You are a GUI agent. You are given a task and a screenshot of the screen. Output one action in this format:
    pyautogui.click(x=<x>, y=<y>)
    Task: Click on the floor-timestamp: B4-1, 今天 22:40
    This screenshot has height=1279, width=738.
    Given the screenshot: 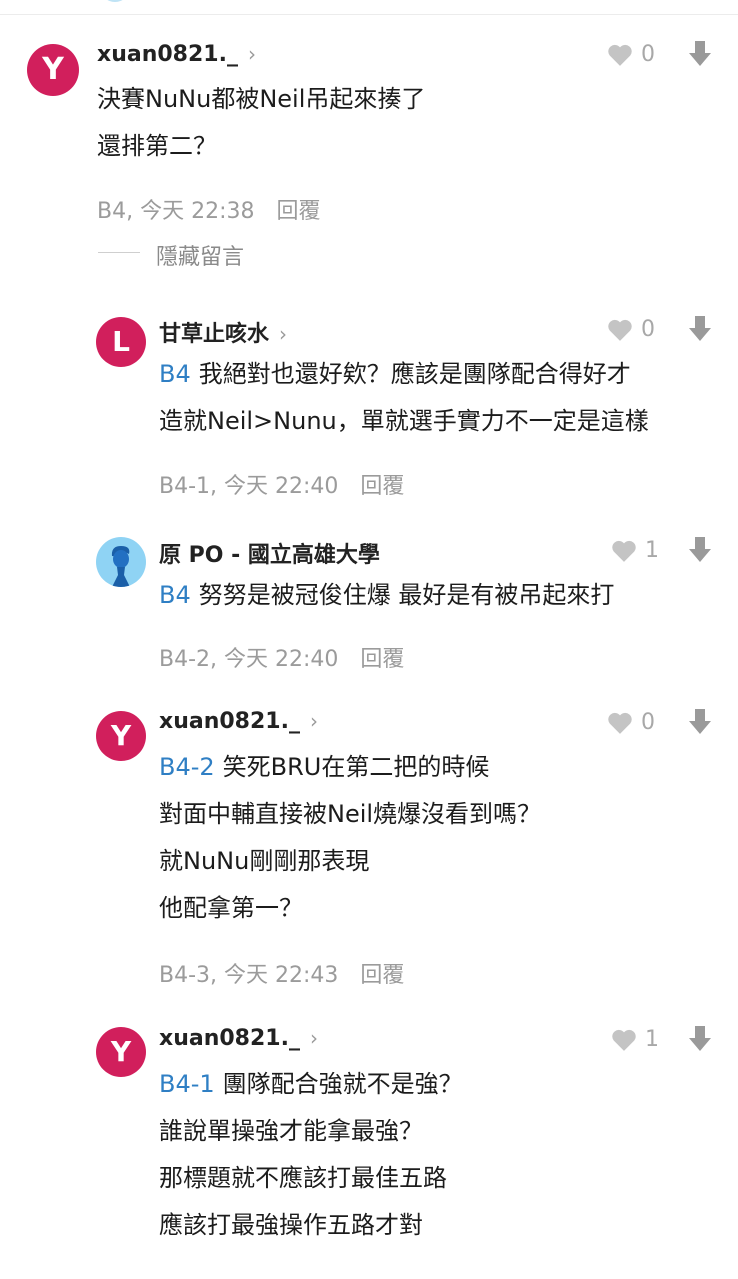 What is the action you would take?
    pyautogui.click(x=249, y=486)
    